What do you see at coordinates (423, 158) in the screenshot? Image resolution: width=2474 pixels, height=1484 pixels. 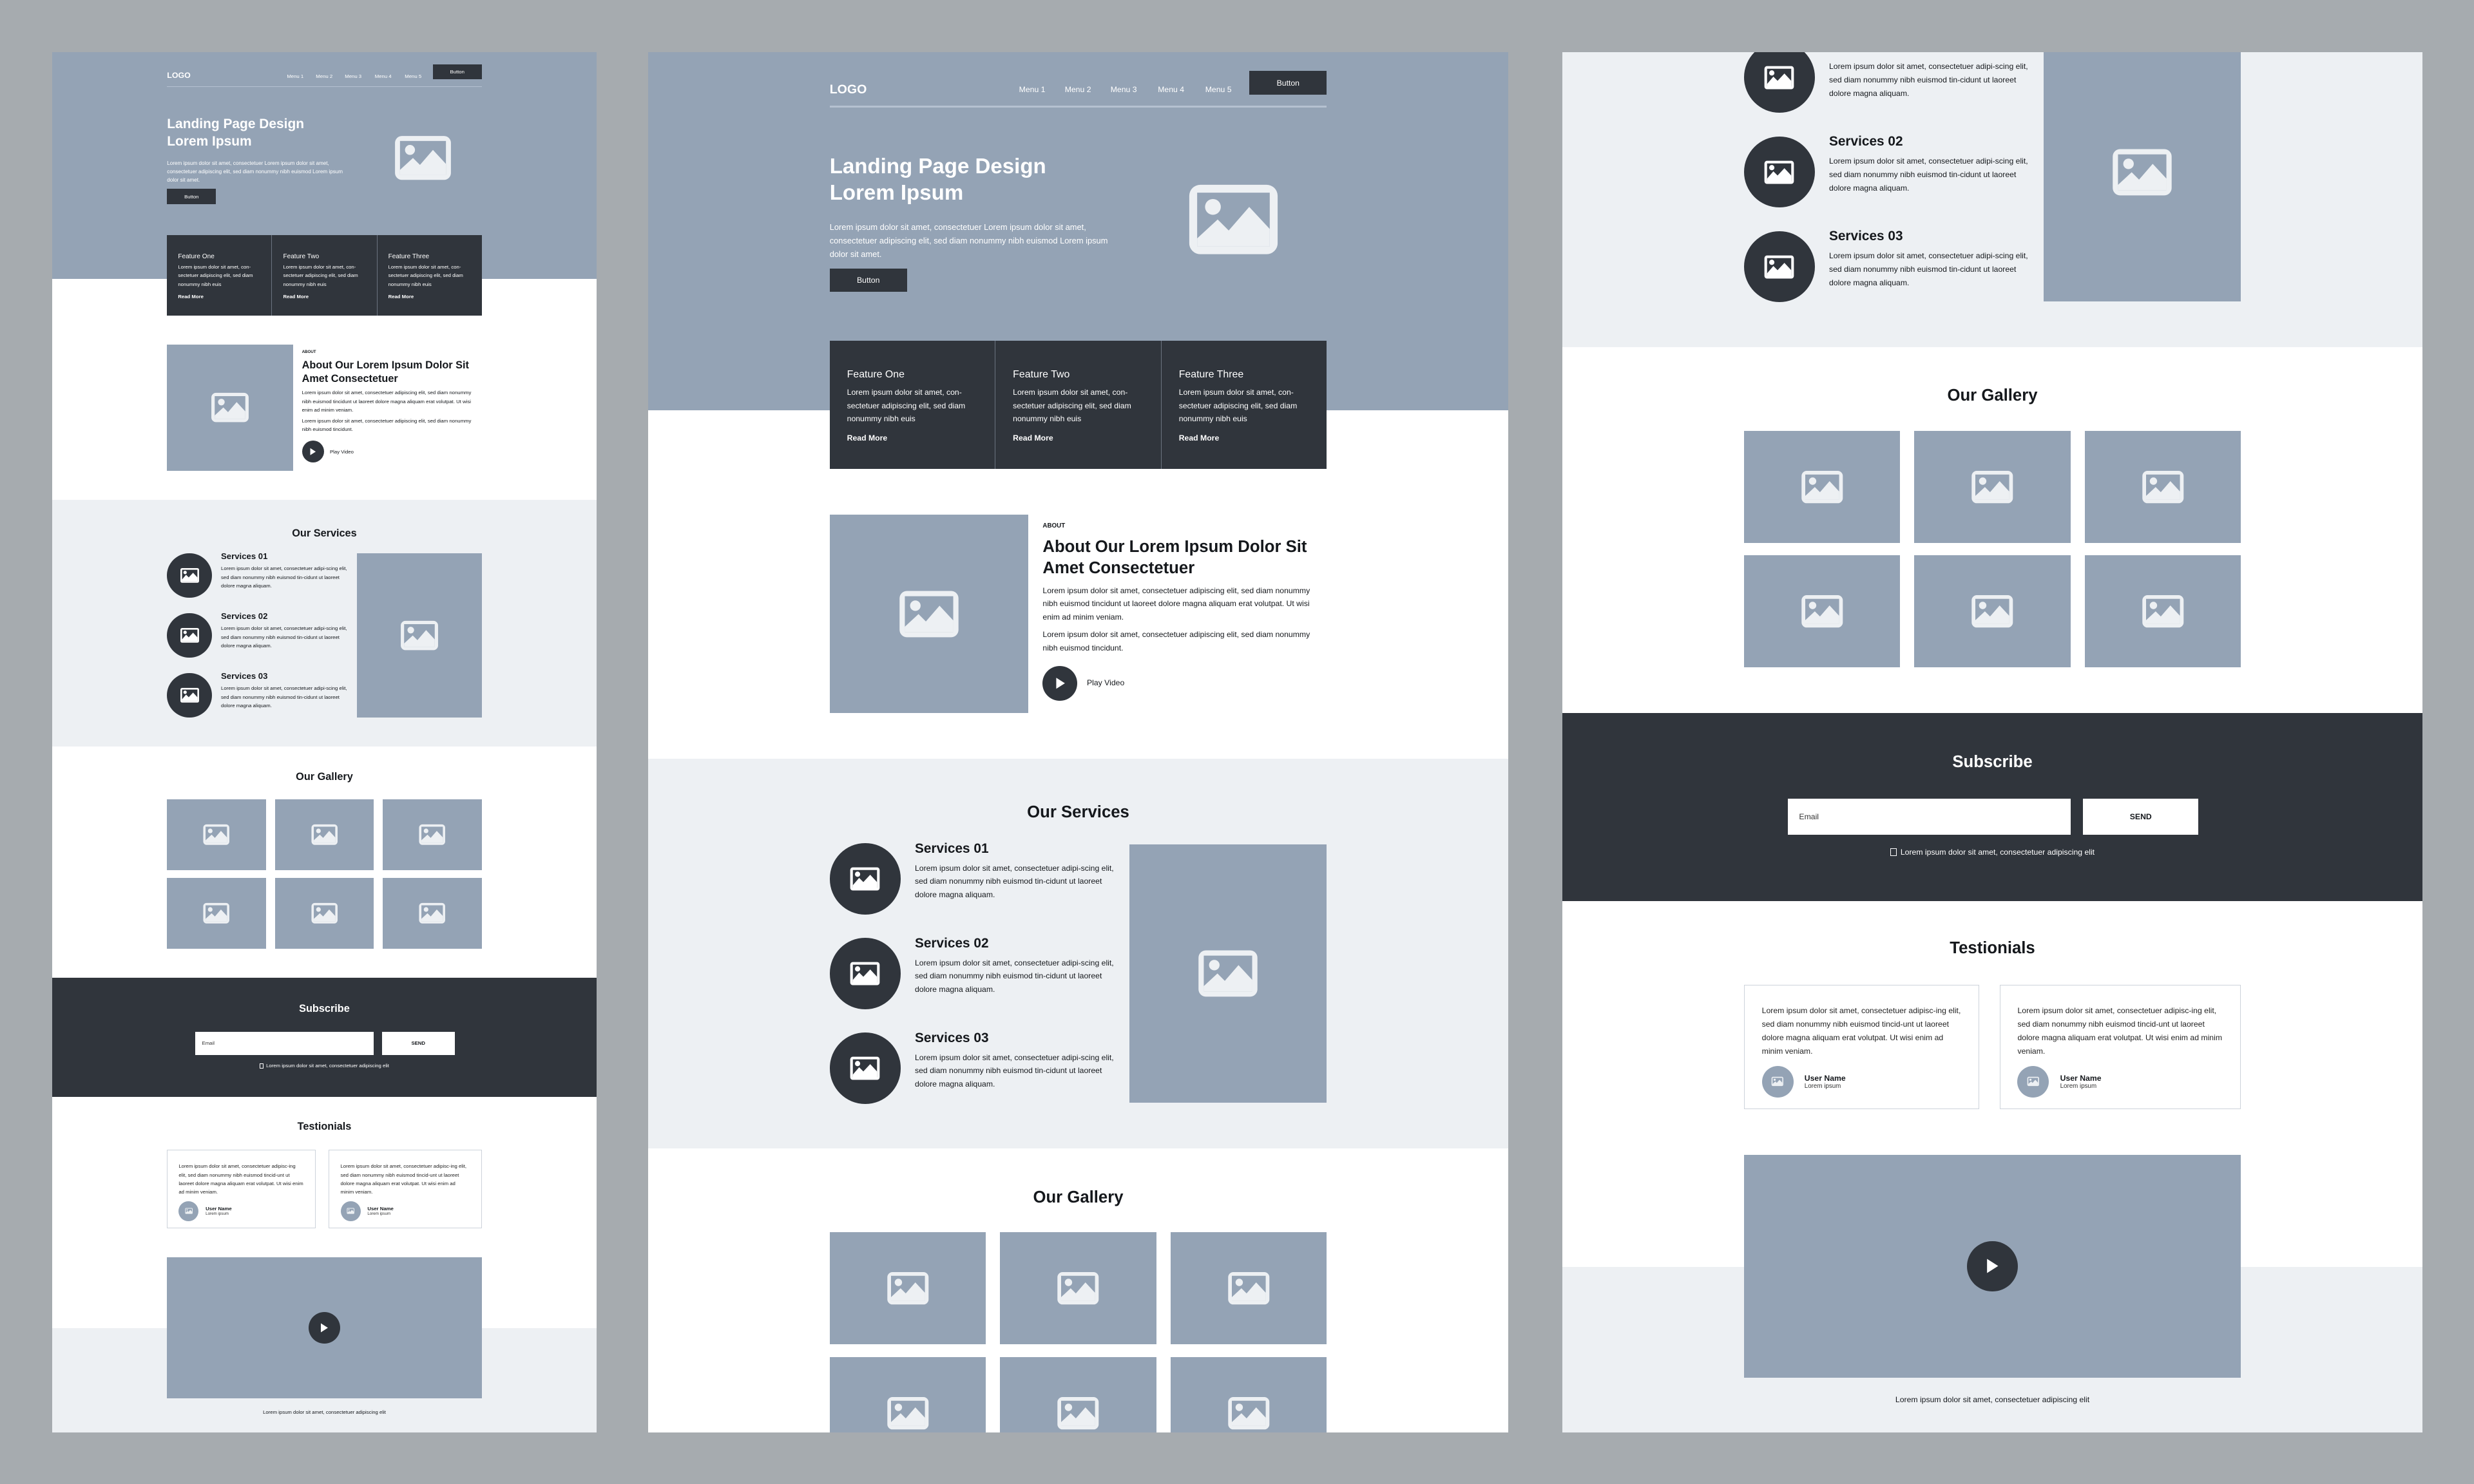 I see `hero-image-icon` at bounding box center [423, 158].